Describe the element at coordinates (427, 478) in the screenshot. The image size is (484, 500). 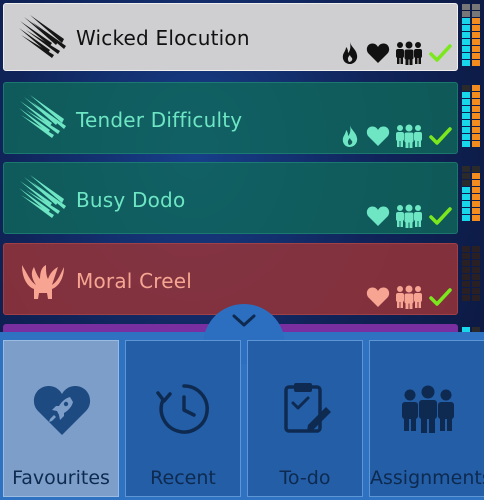
I see `tab-label: Assignments` at that location.